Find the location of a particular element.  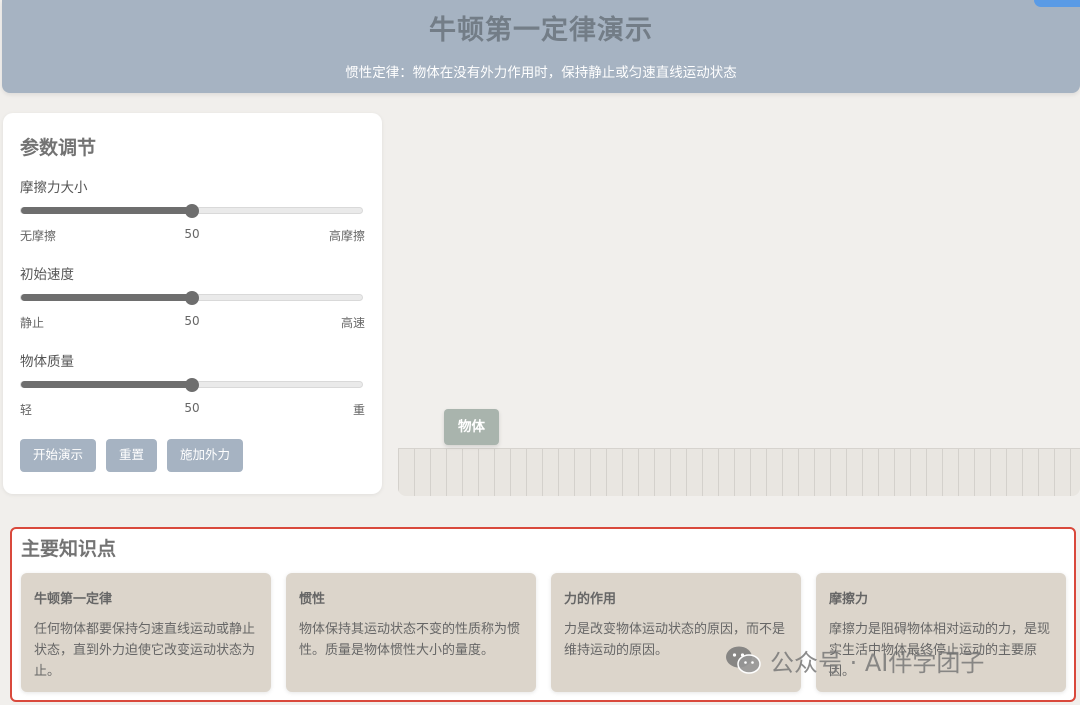

reset-button: 重置 is located at coordinates (132, 455).